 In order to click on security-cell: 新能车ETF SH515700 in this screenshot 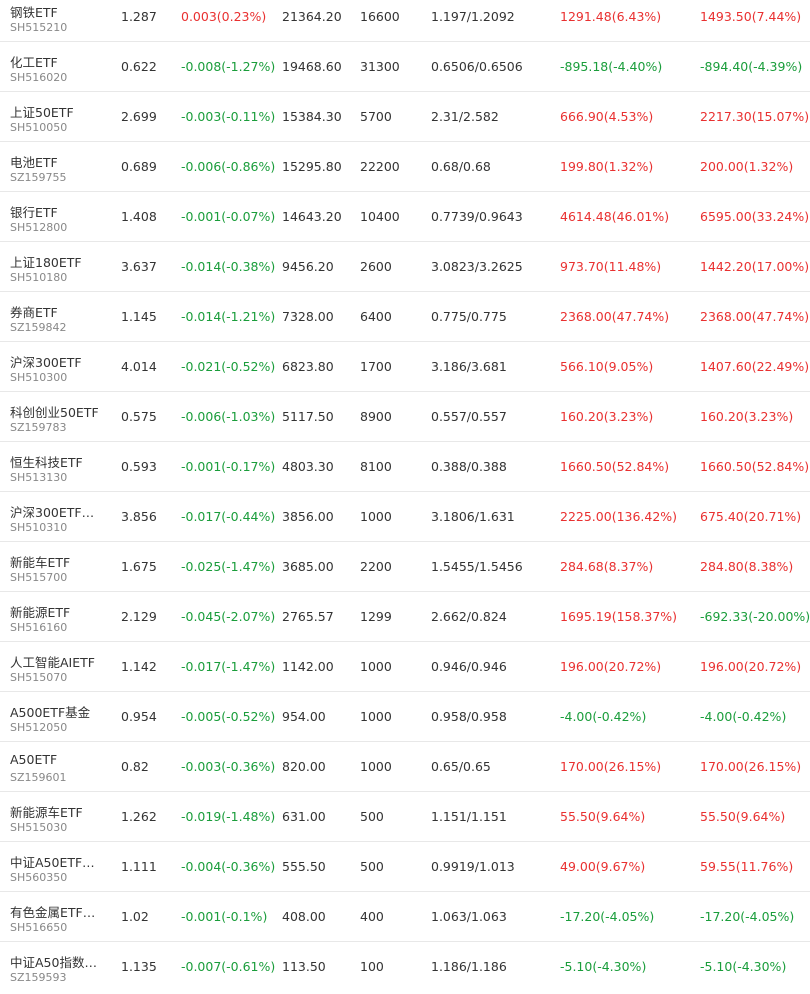, I will do `click(60, 566)`.